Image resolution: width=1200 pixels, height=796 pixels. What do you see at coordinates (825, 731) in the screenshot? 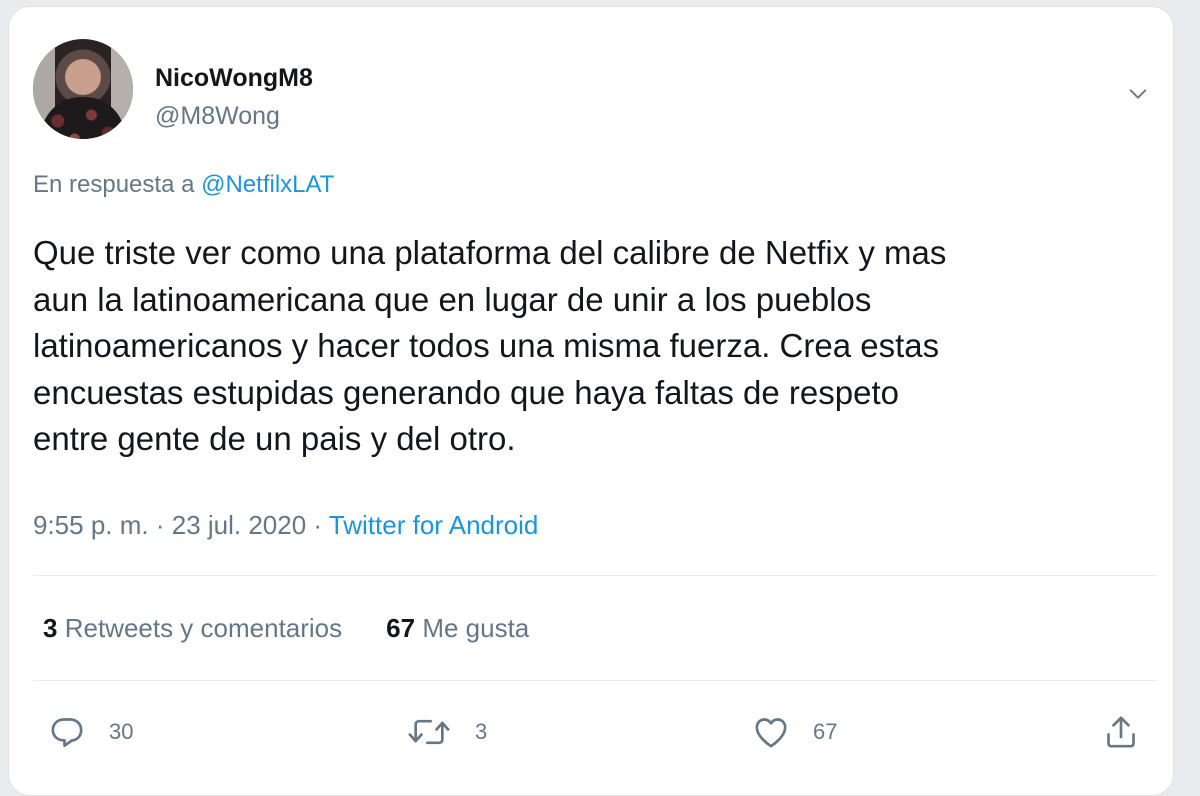
I see `like-count: 67` at bounding box center [825, 731].